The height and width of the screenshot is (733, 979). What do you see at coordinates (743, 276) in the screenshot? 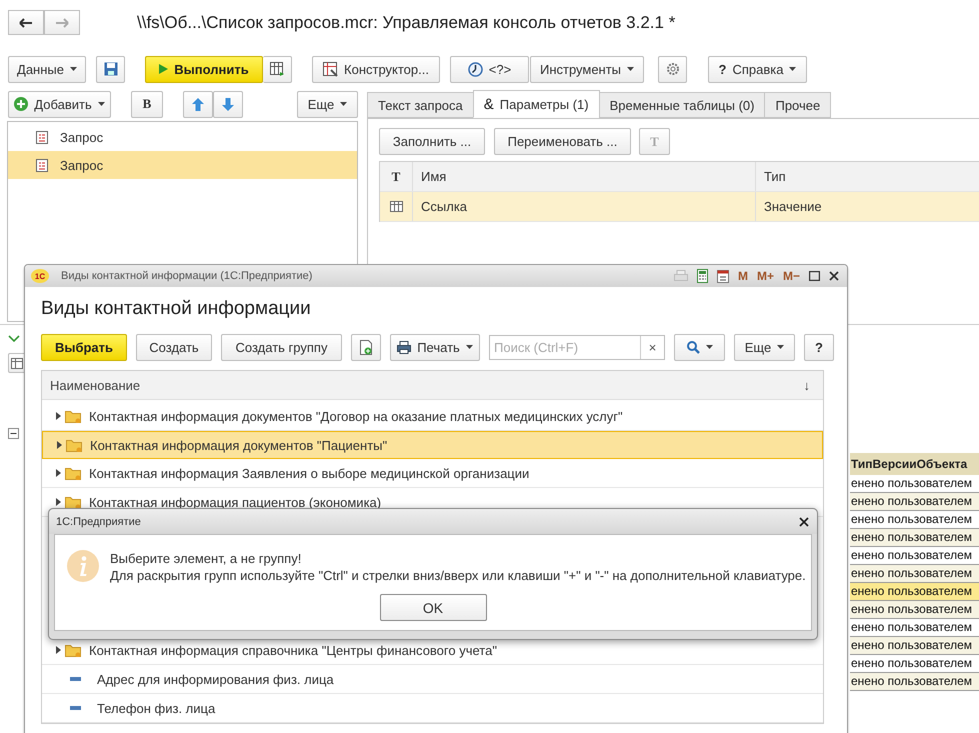
I see `memory-button: M` at bounding box center [743, 276].